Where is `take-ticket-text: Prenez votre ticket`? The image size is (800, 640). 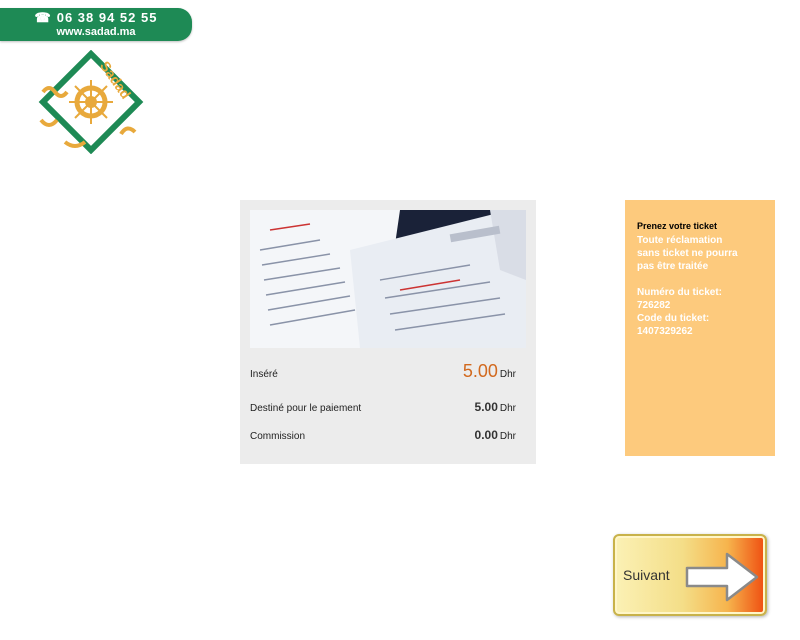 take-ticket-text: Prenez votre ticket is located at coordinates (677, 226).